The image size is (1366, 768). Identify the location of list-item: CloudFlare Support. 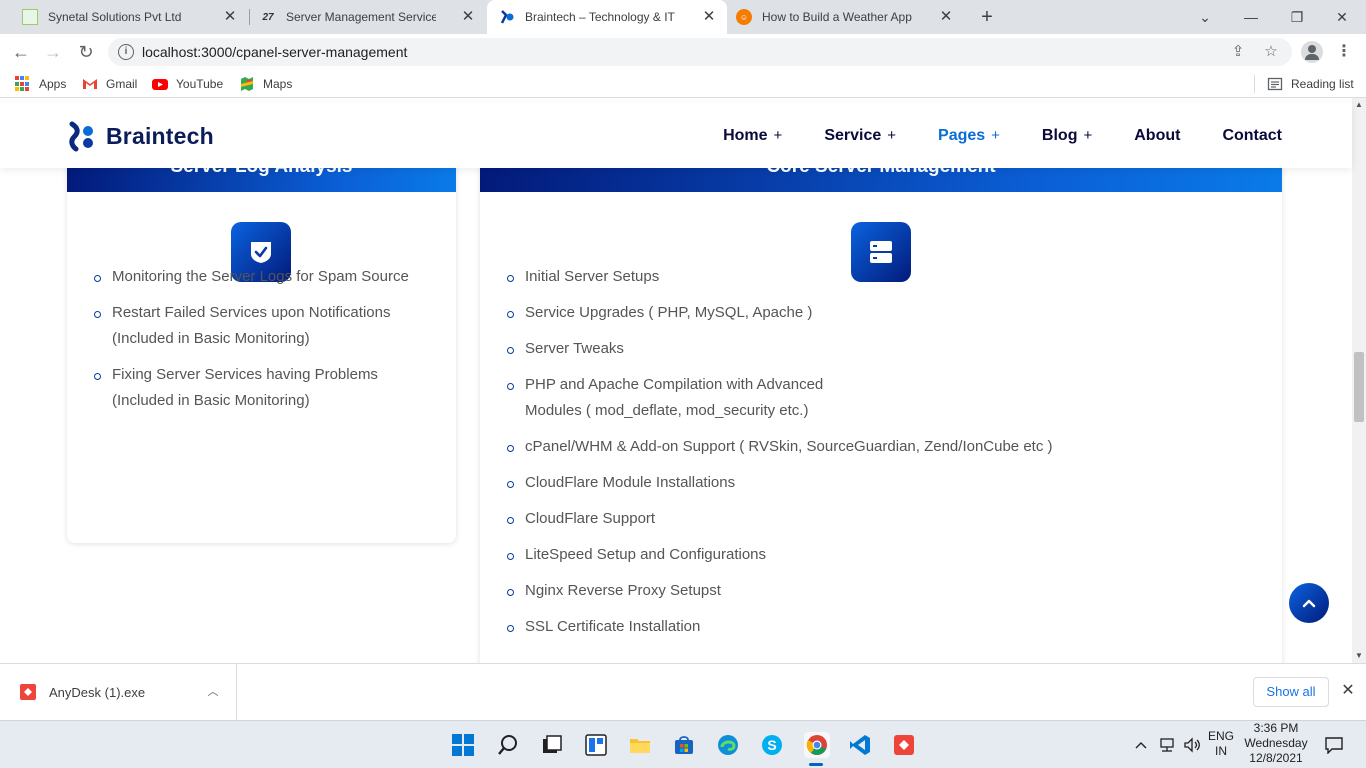
(857, 519).